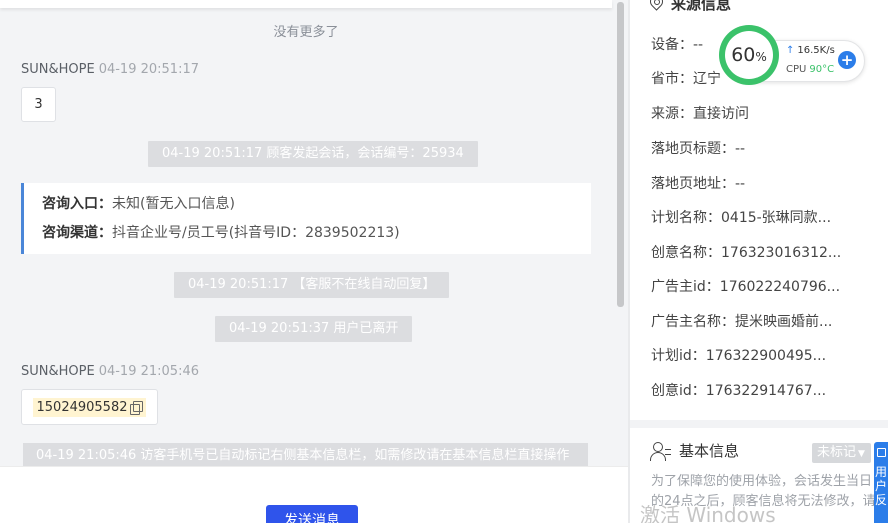 The width and height of the screenshot is (888, 523). I want to click on info-row-device: 设备：--, so click(677, 44).